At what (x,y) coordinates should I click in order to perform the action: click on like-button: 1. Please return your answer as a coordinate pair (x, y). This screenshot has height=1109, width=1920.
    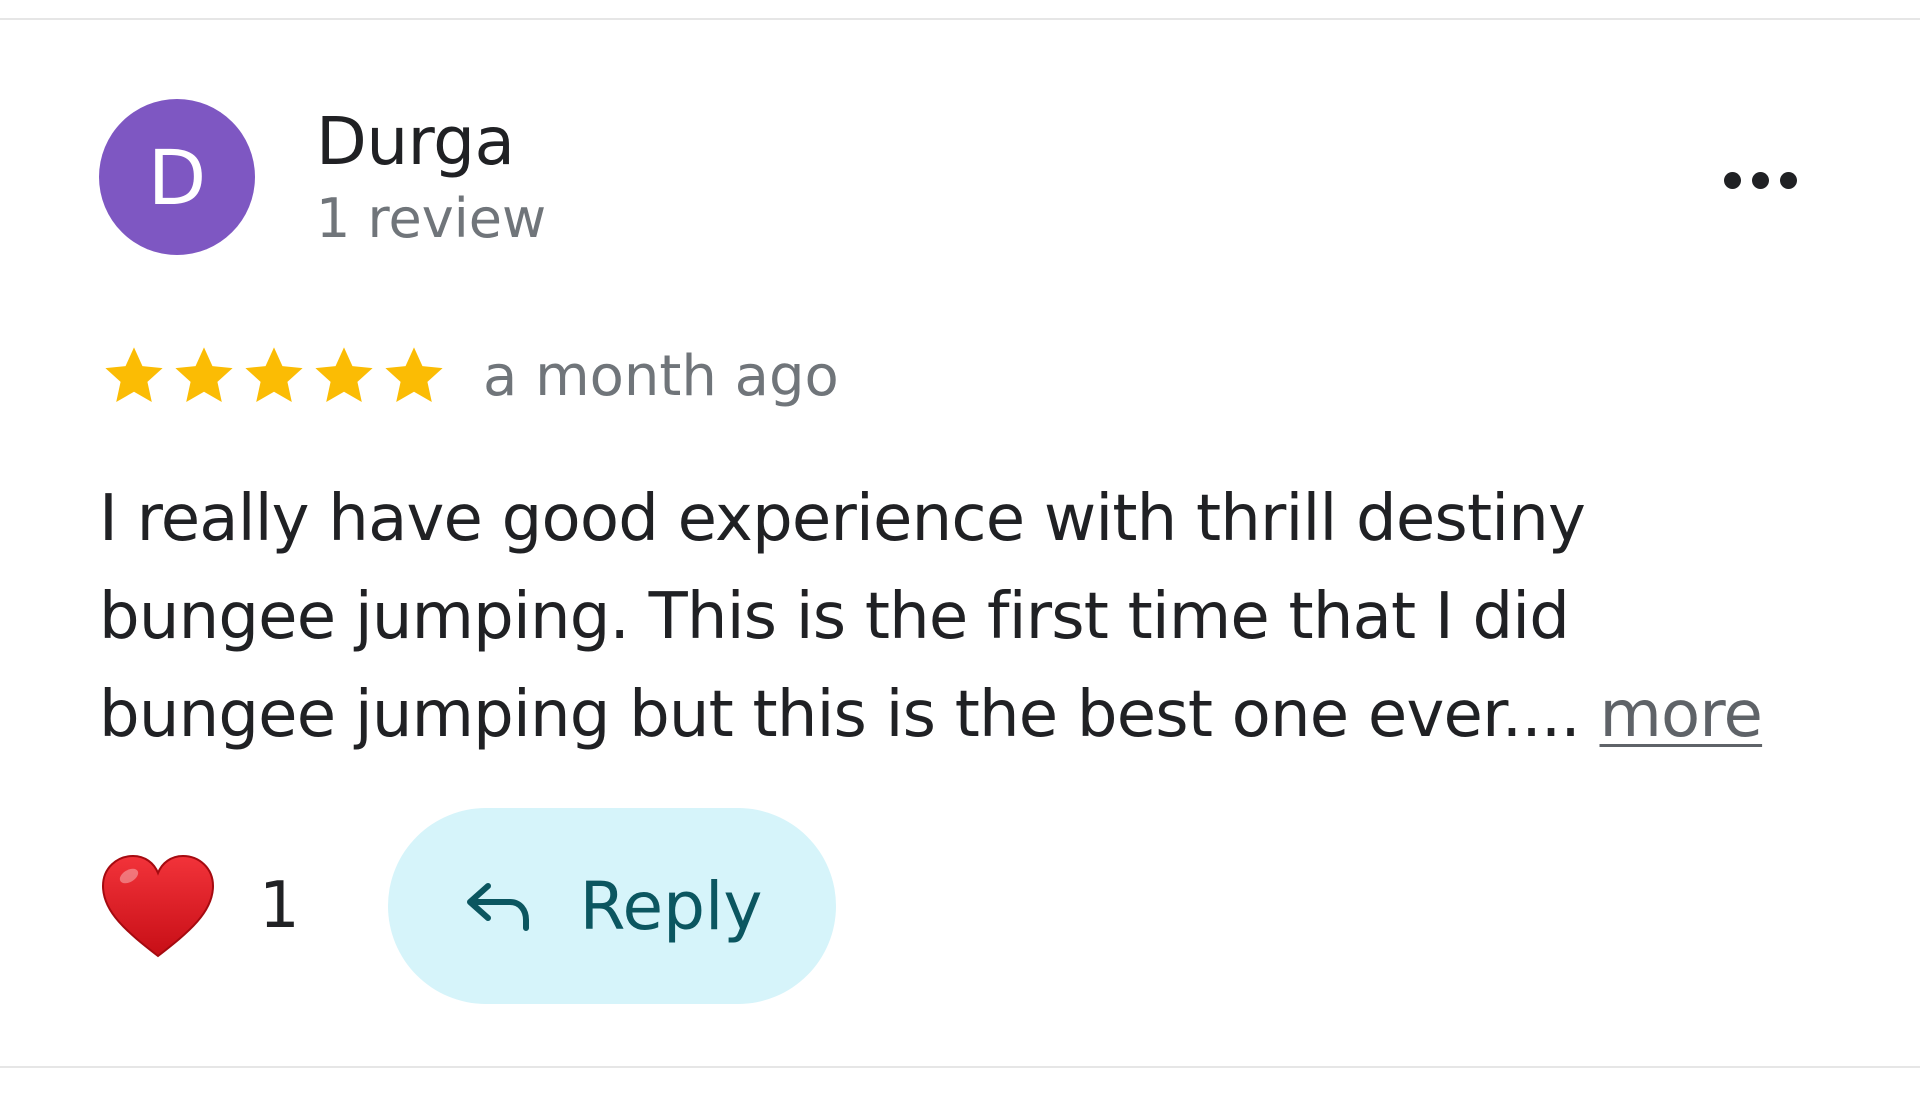
    Looking at the image, I should click on (199, 906).